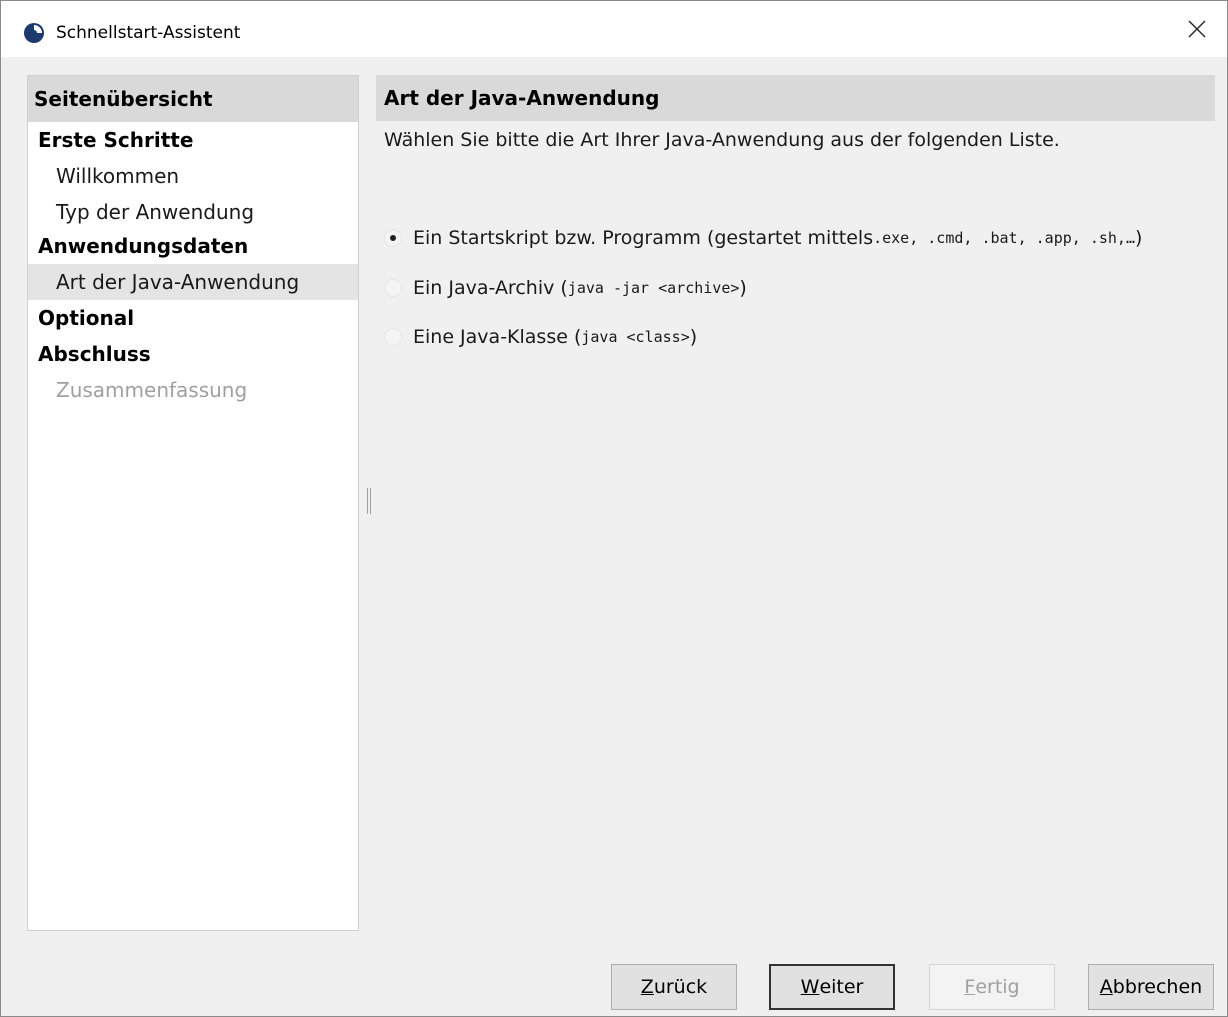 This screenshot has width=1228, height=1017. Describe the element at coordinates (193, 99) in the screenshot. I see `sidebar-header: Seitenübersicht` at that location.